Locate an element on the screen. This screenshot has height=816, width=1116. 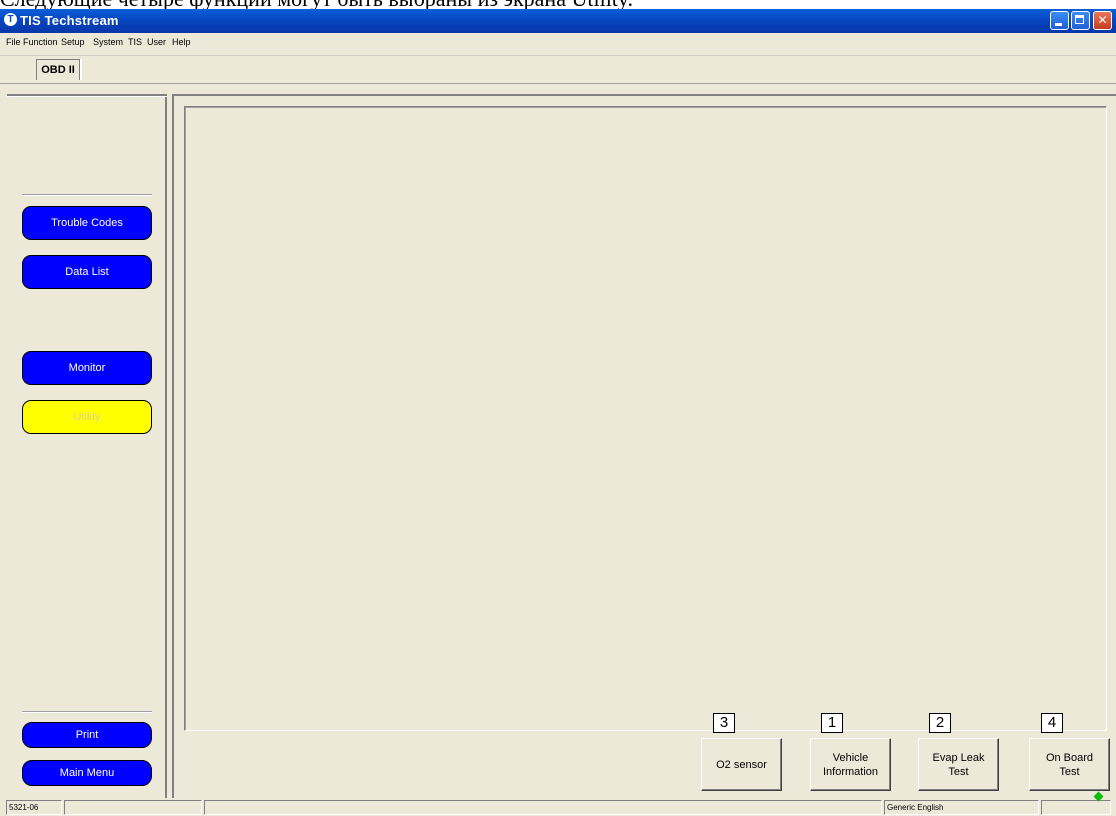
utility-button: Utility is located at coordinates (87, 417).